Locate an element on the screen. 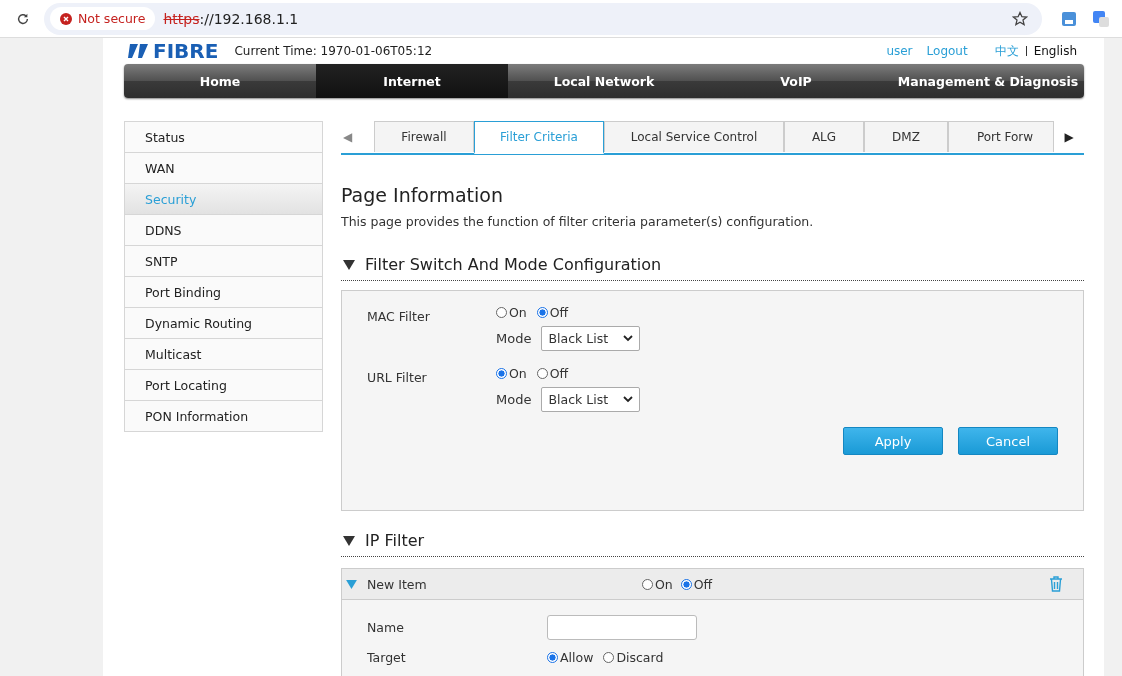  field-label: MAC Filter is located at coordinates (399, 317).